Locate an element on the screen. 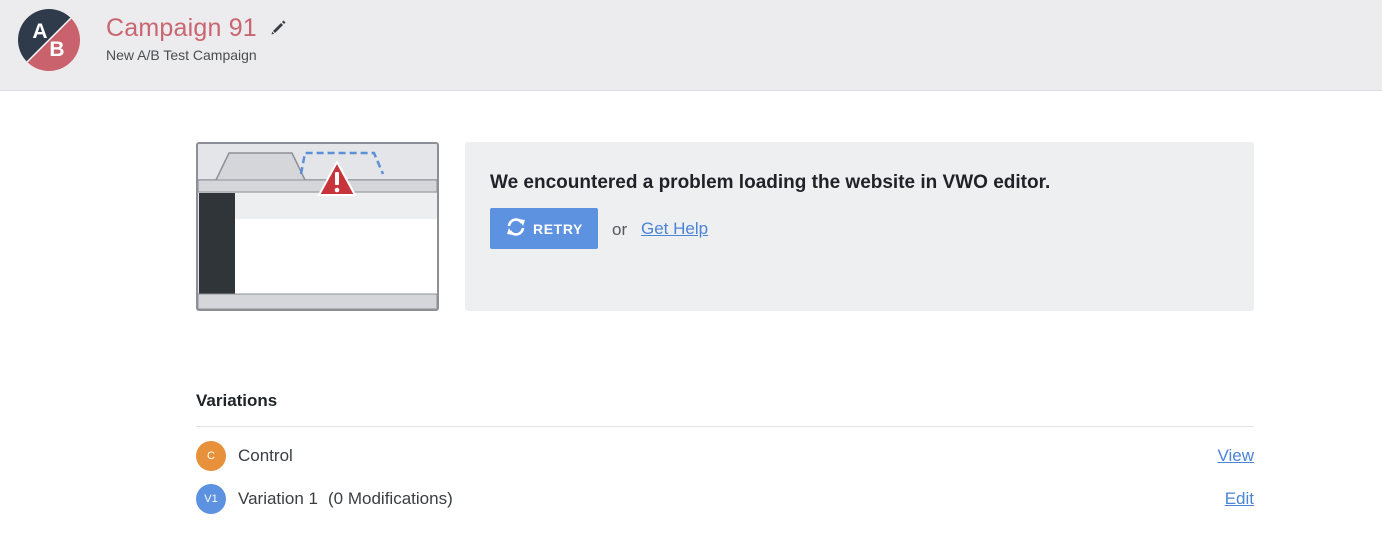 The width and height of the screenshot is (1382, 534). refresh-icon is located at coordinates (519, 228).